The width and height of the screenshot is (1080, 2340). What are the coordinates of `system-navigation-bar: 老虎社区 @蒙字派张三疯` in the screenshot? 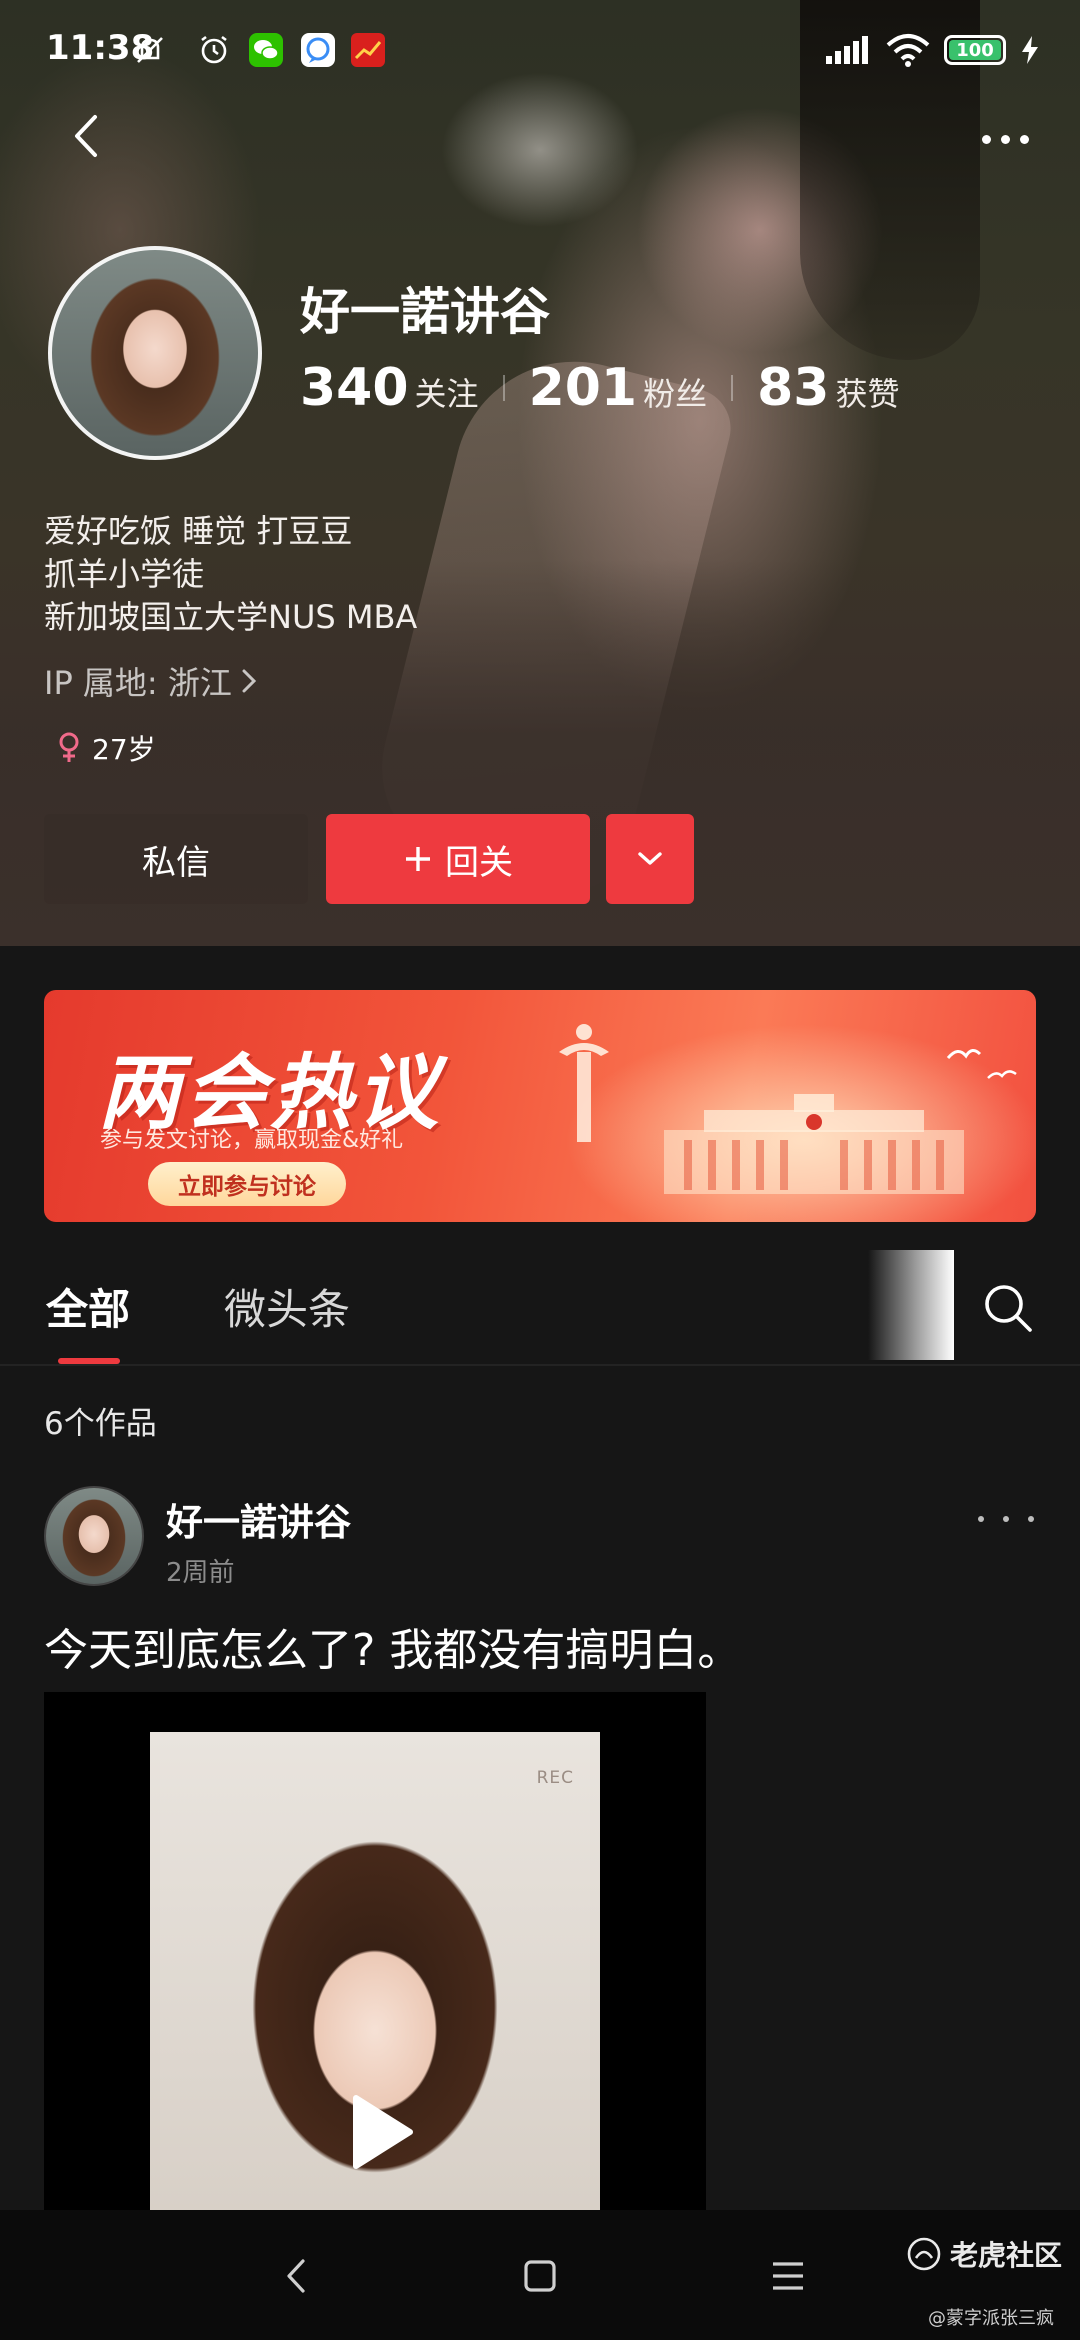 It's located at (540, 2275).